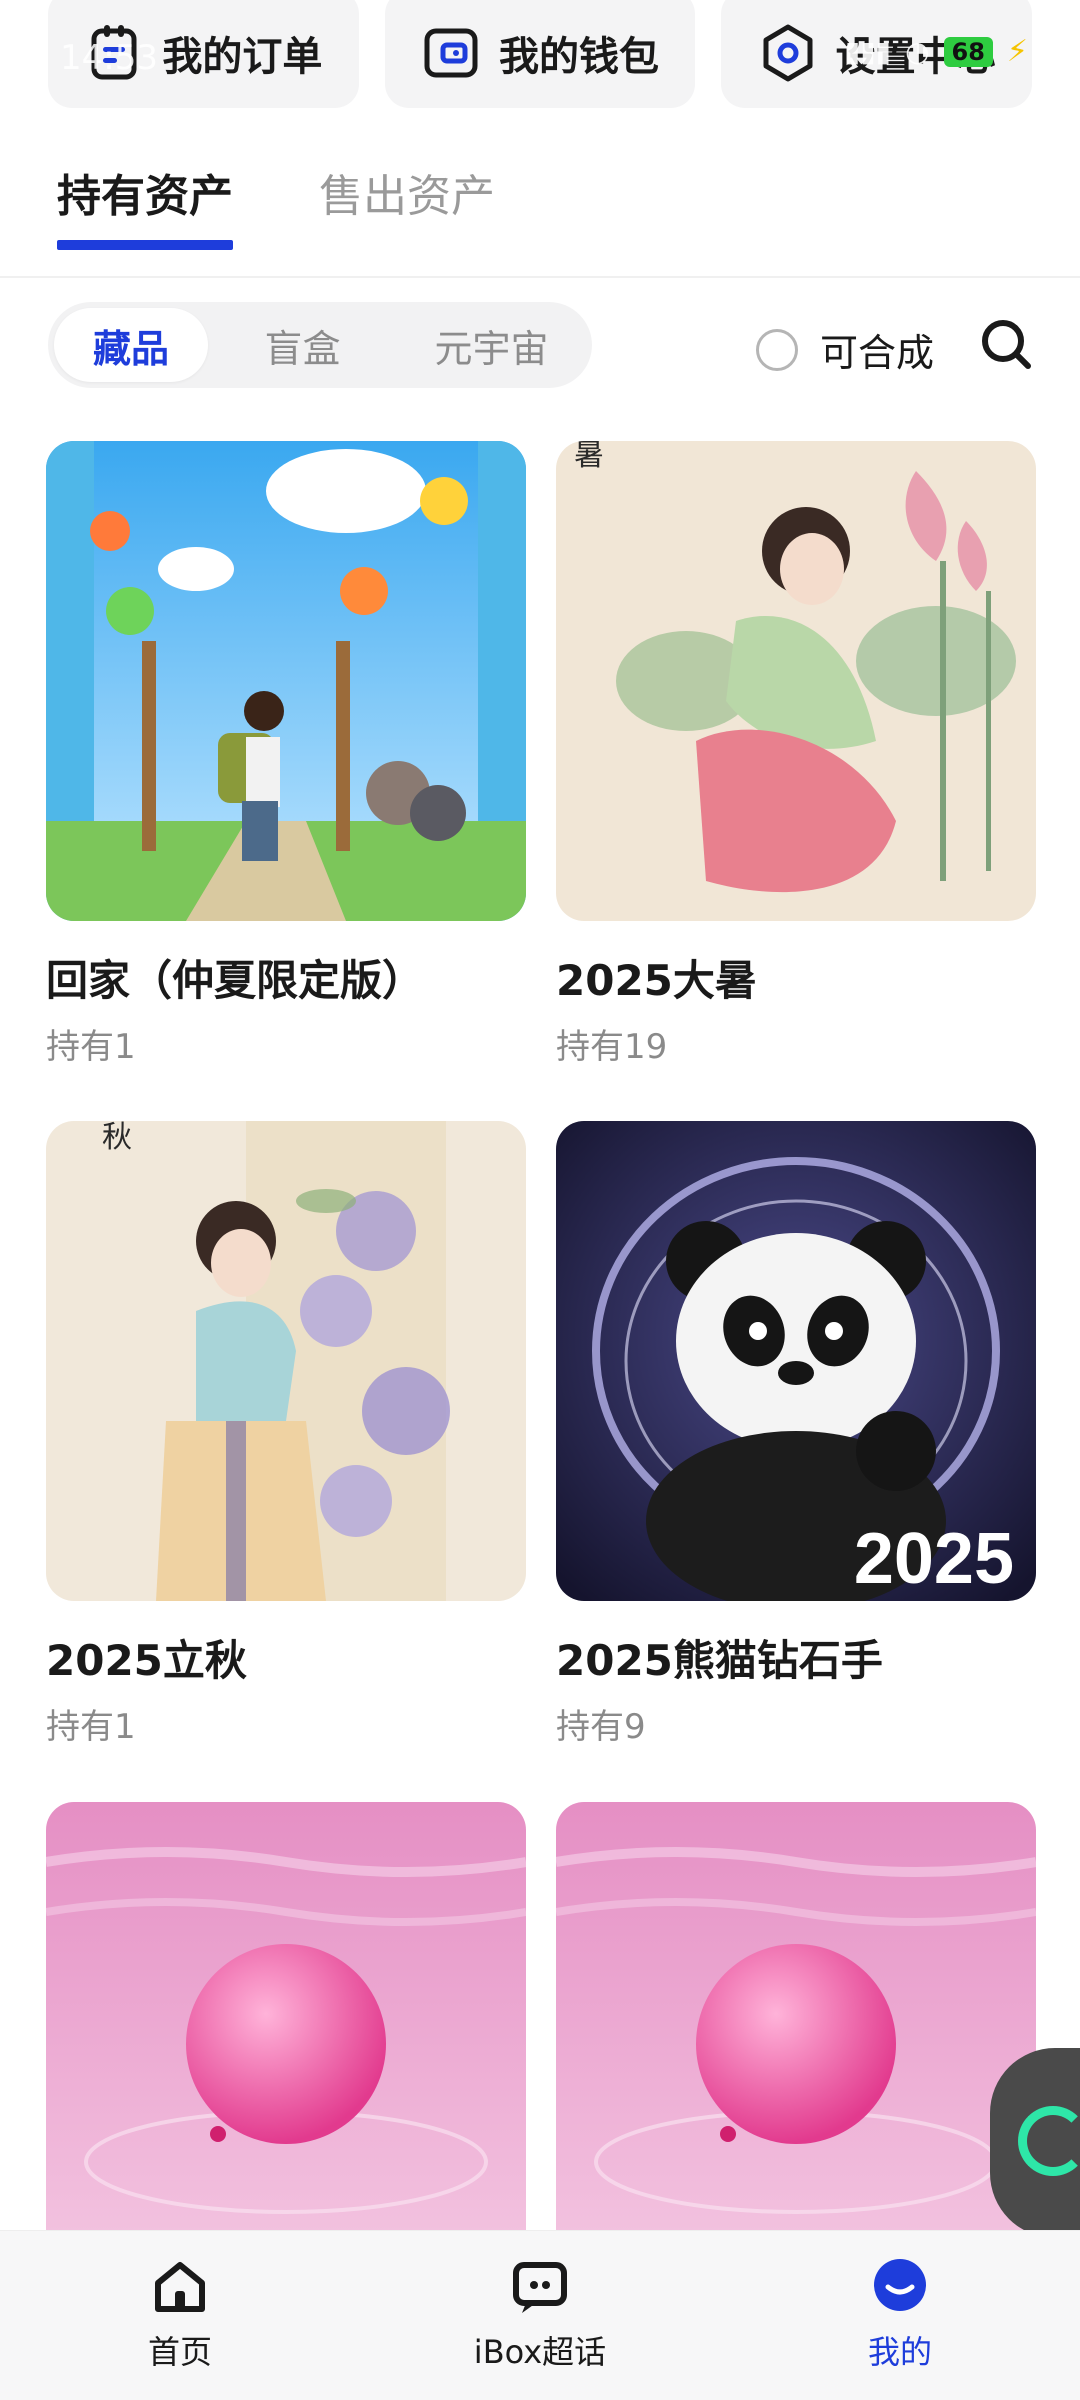 The width and height of the screenshot is (1080, 2400). I want to click on divider, so click(540, 277).